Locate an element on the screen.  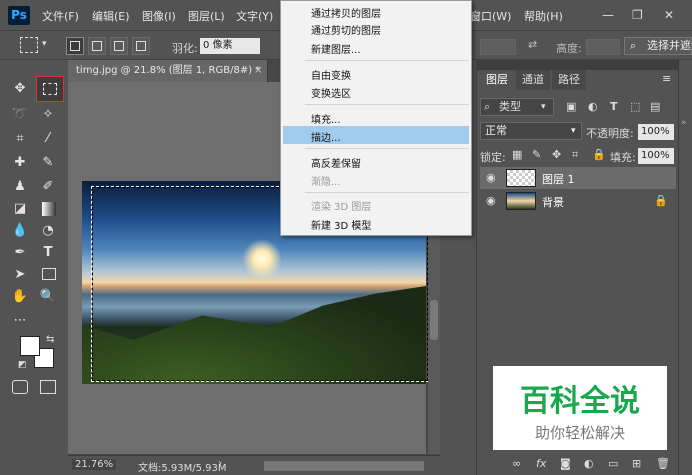
document-info: 文档:5.93M/5.93M is located at coordinates (182, 468).